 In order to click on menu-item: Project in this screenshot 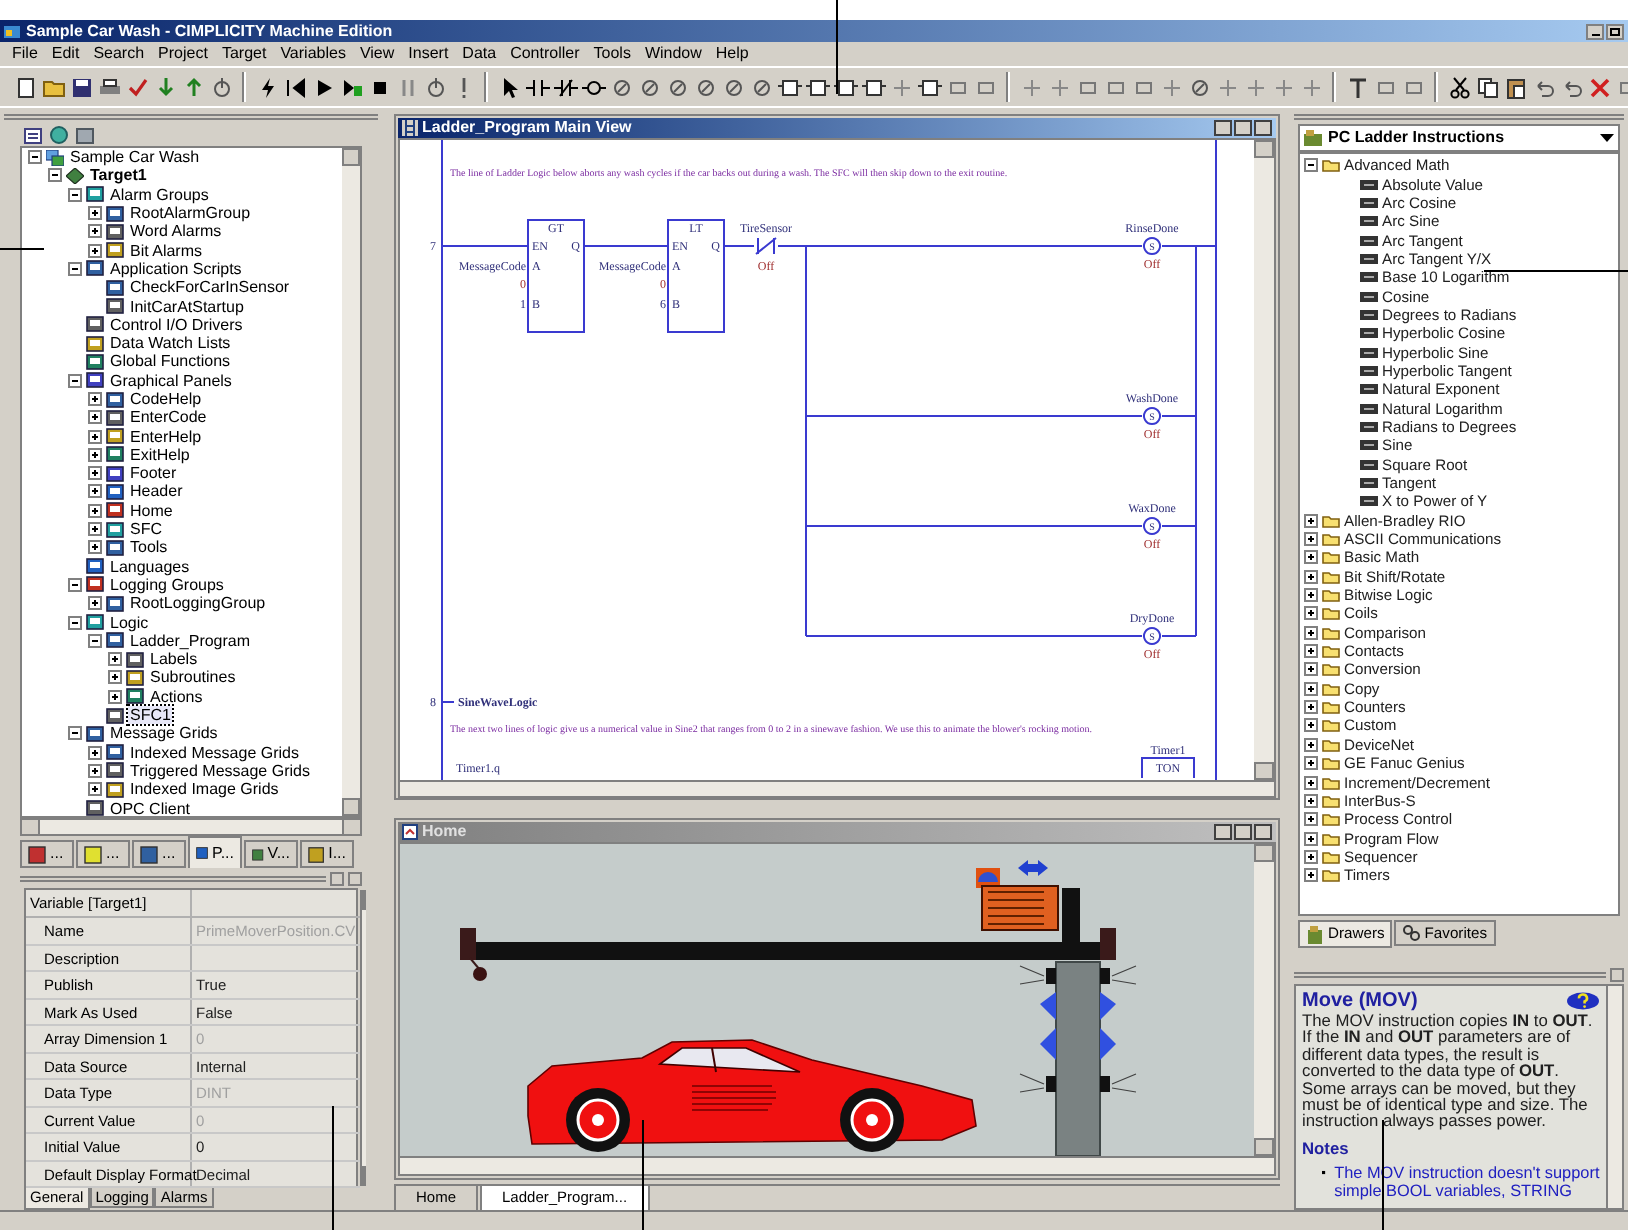, I will do `click(183, 54)`.